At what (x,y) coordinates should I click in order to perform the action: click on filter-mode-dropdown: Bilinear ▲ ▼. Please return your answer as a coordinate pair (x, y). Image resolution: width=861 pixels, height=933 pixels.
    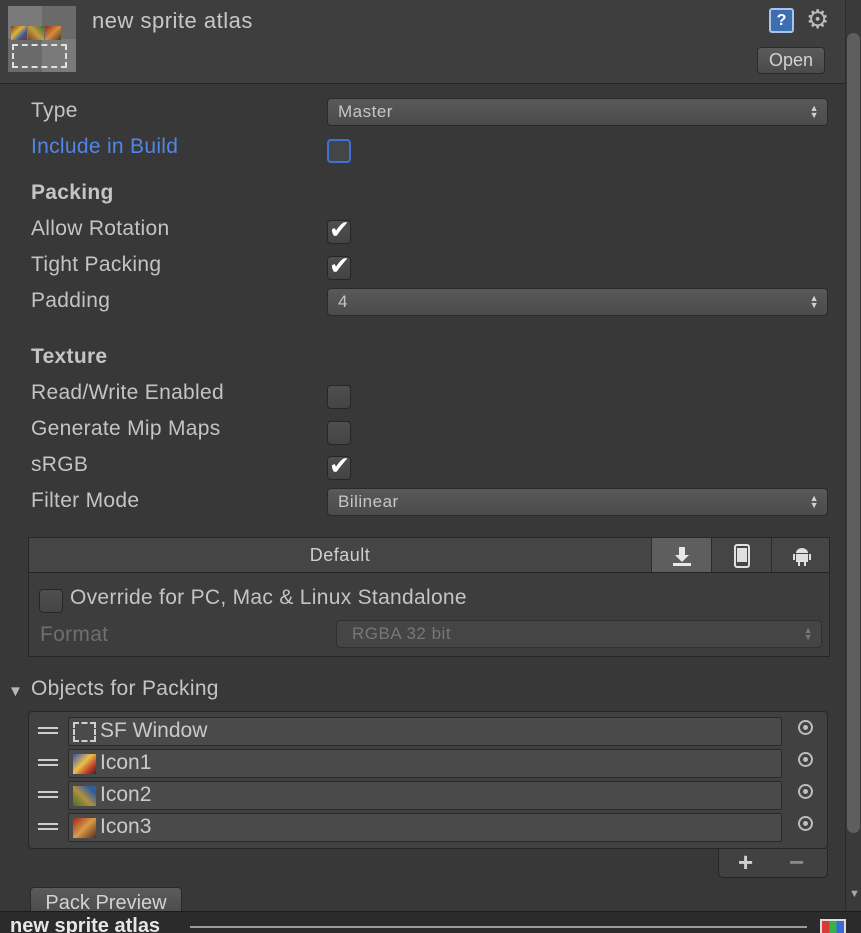
    Looking at the image, I should click on (577, 502).